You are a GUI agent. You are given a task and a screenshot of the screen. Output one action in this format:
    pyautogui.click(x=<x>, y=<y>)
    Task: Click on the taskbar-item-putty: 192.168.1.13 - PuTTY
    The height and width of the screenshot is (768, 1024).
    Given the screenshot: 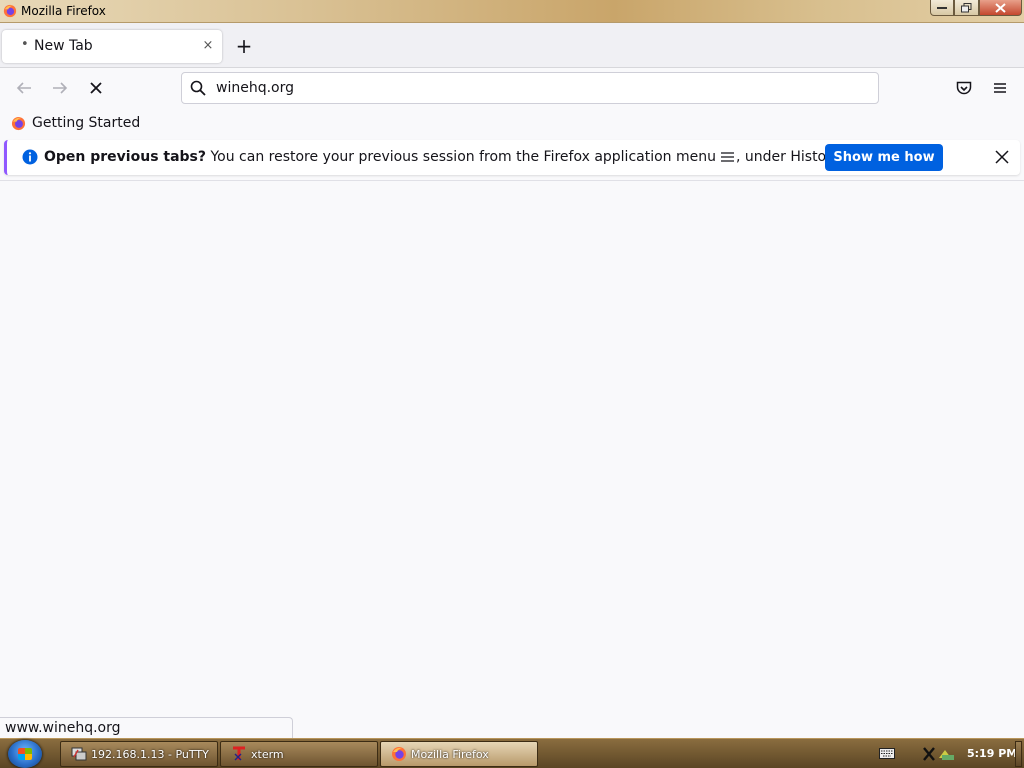 What is the action you would take?
    pyautogui.click(x=139, y=754)
    